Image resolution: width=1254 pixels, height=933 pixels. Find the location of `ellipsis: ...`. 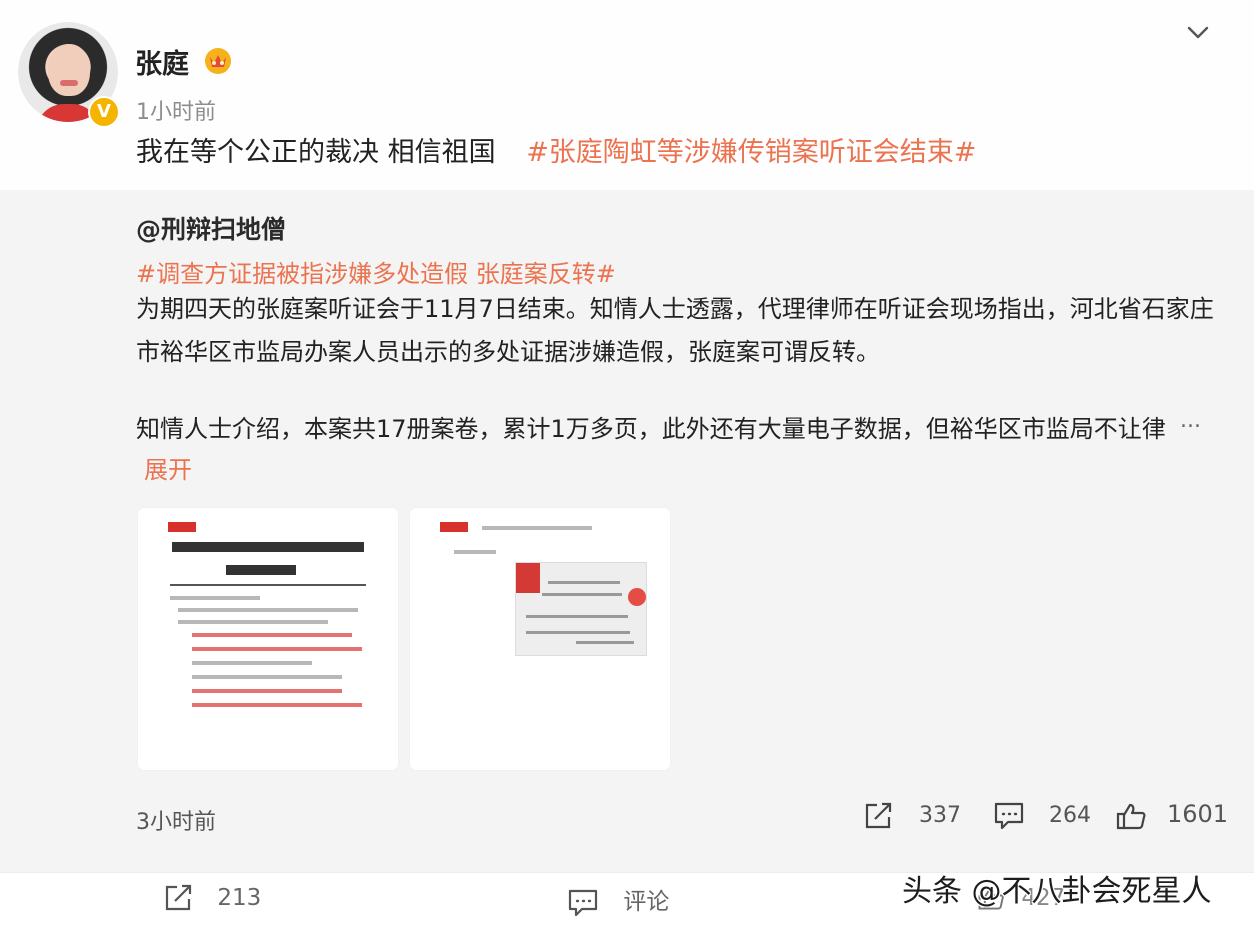

ellipsis: ... is located at coordinates (1190, 420).